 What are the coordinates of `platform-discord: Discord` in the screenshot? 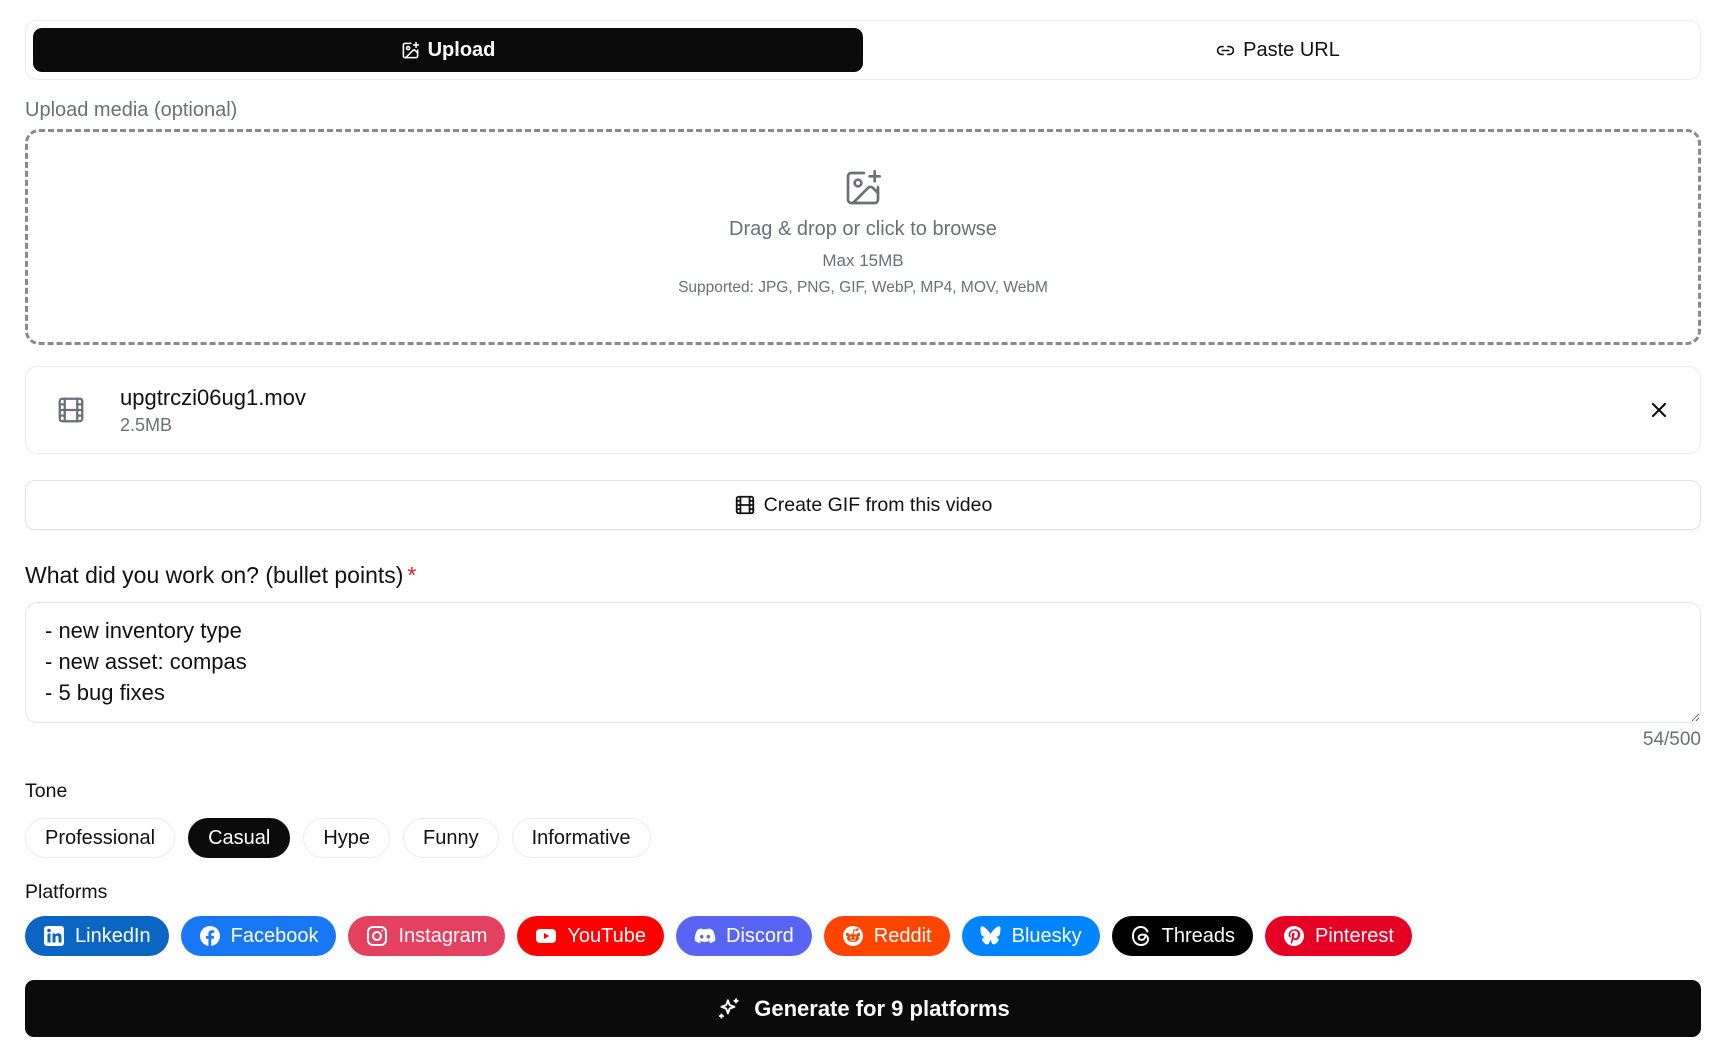 It's located at (744, 936).